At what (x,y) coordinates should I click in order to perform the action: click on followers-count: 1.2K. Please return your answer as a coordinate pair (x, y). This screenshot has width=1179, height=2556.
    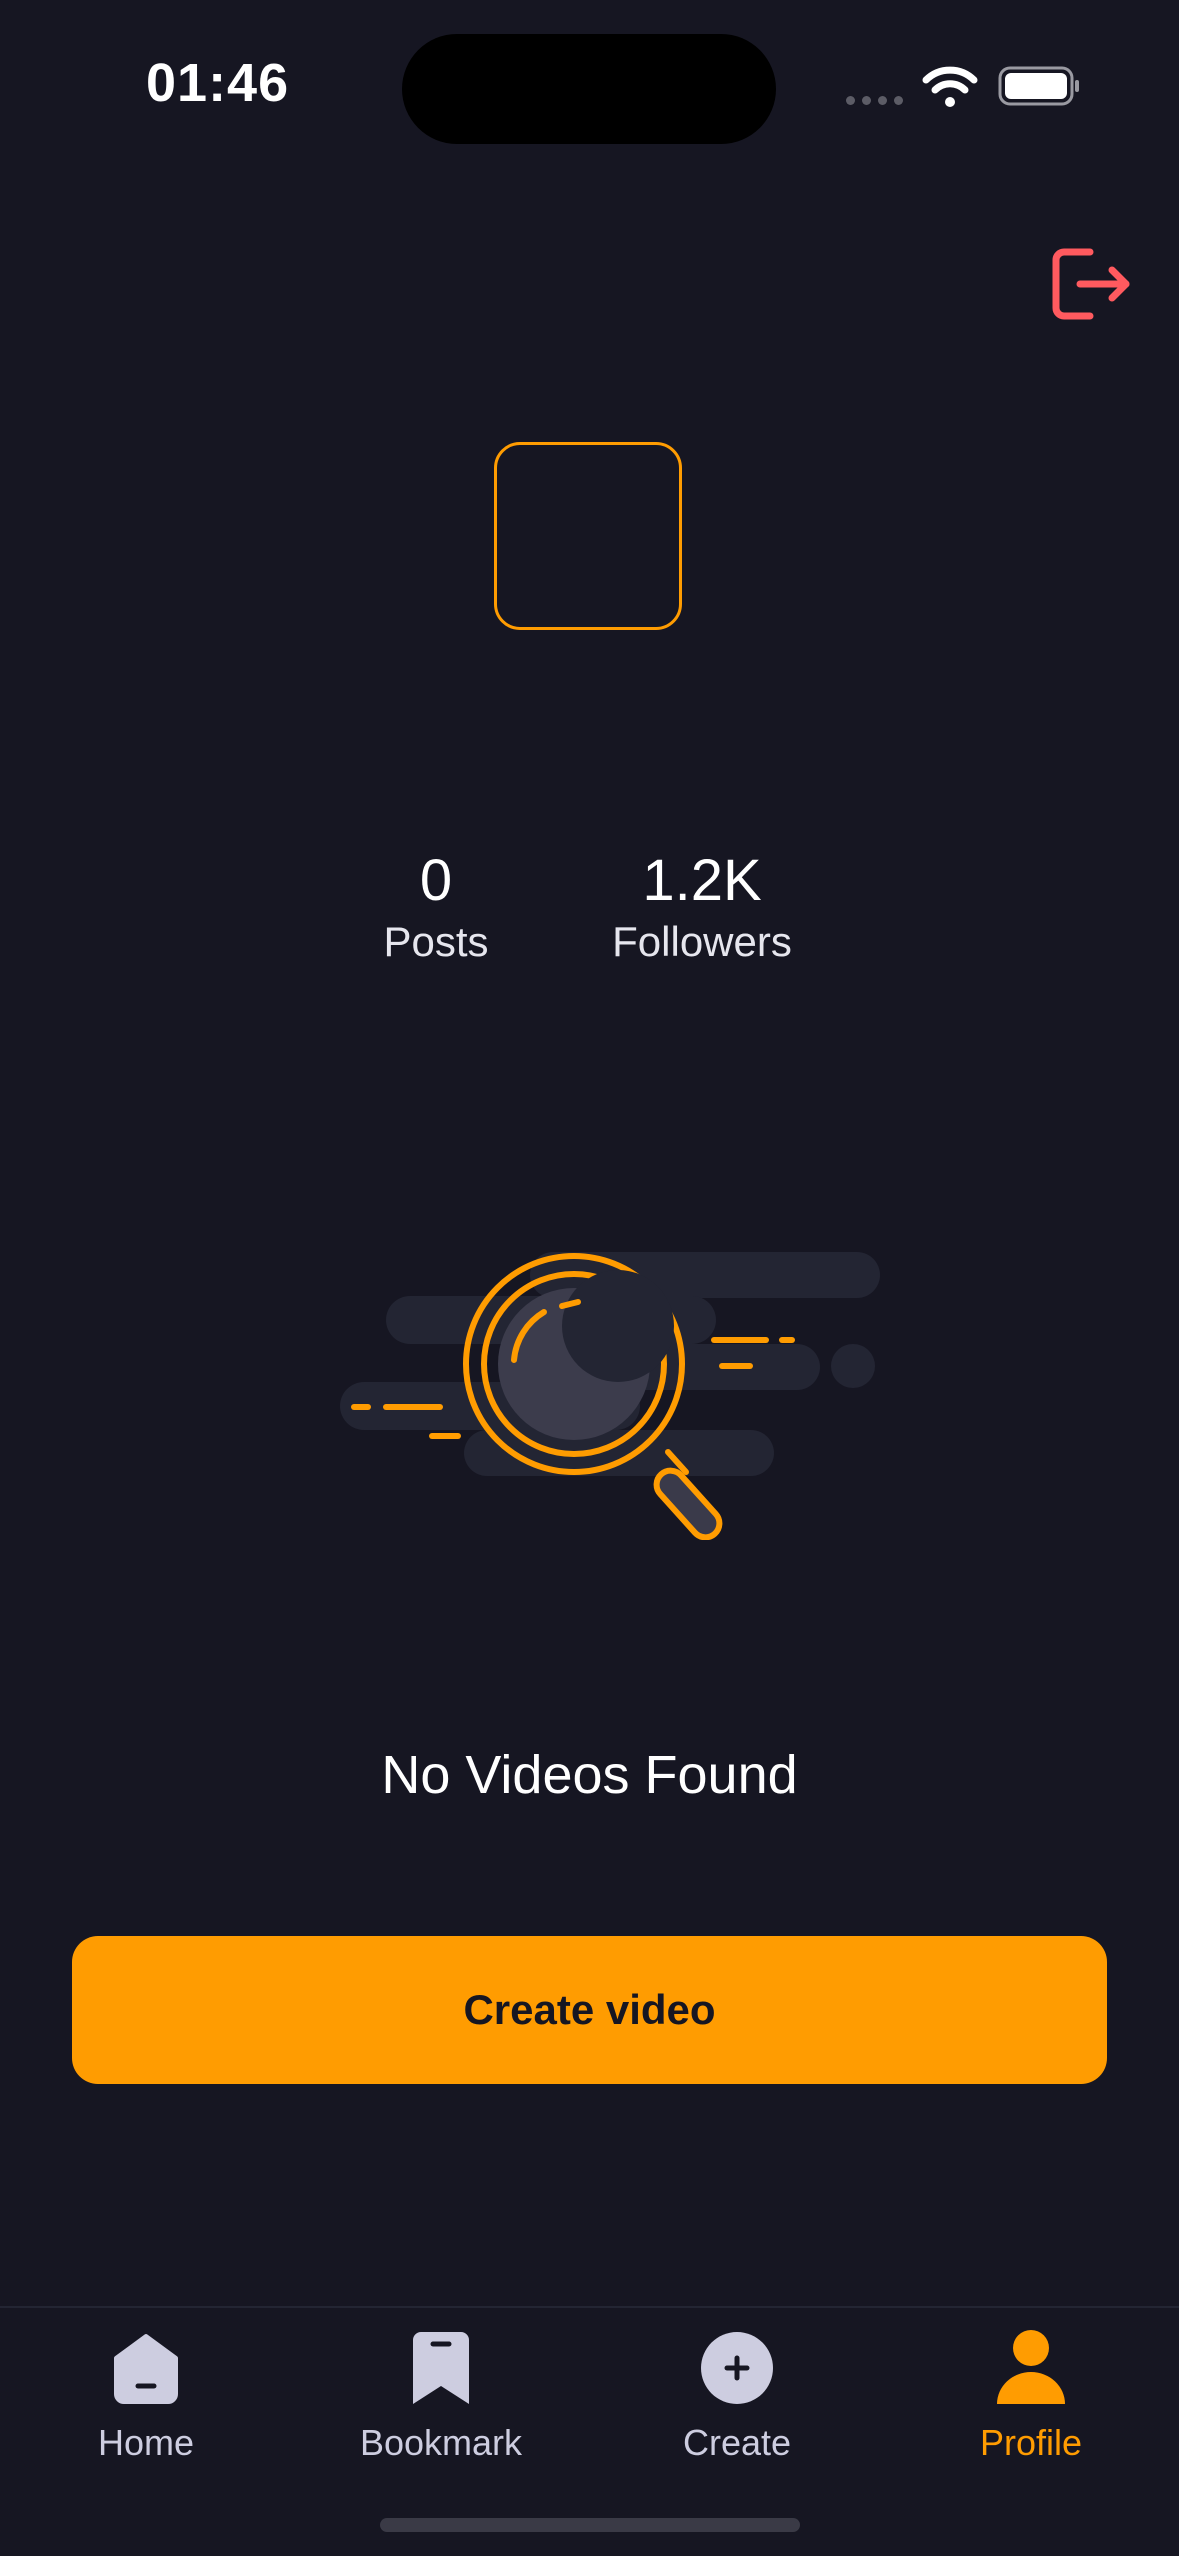
    Looking at the image, I should click on (702, 880).